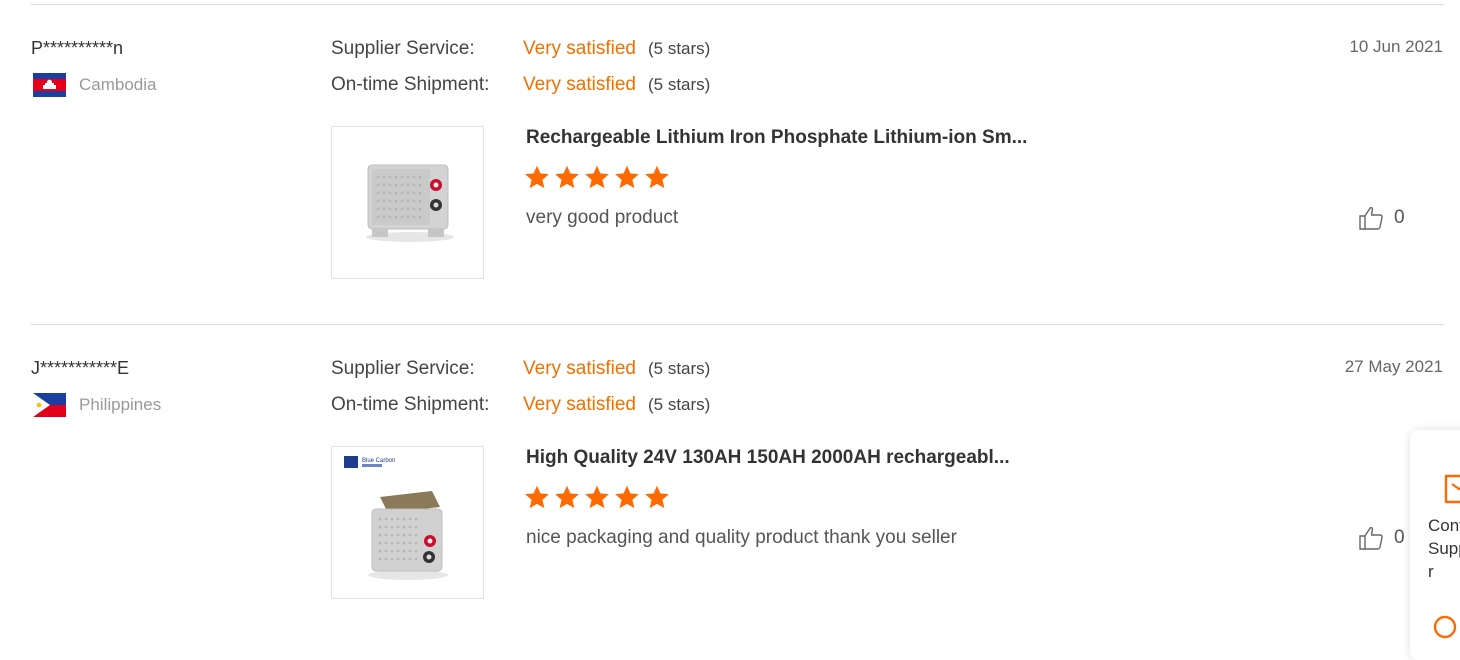 The width and height of the screenshot is (1460, 660). I want to click on review-divider, so click(737, 324).